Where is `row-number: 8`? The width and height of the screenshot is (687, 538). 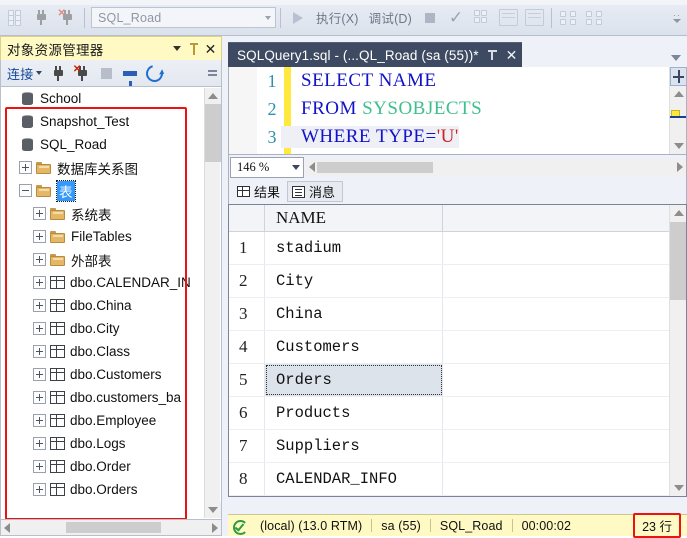
row-number: 8 is located at coordinates (247, 479).